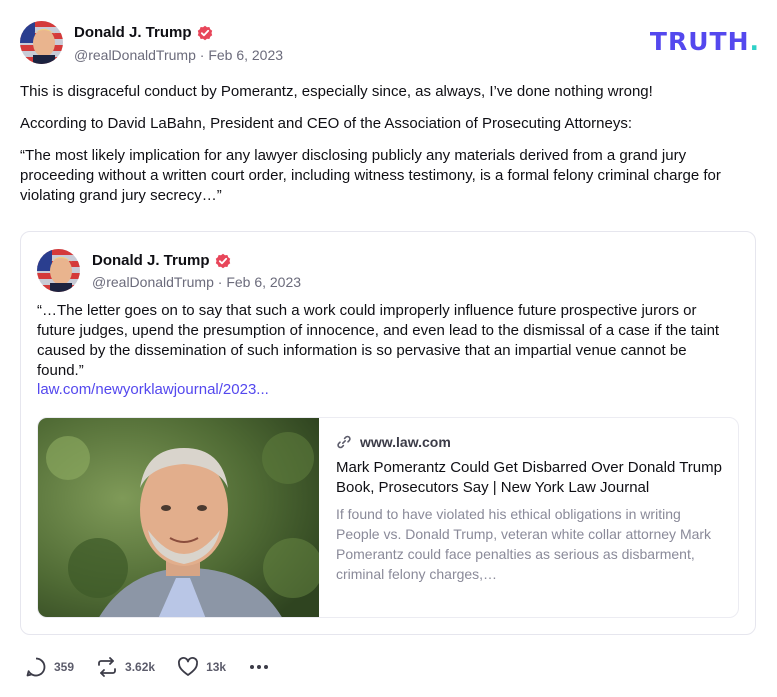 This screenshot has width=777, height=697. I want to click on reply-count: 359, so click(64, 667).